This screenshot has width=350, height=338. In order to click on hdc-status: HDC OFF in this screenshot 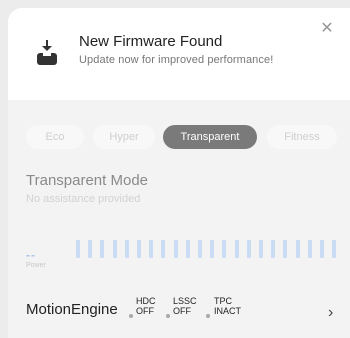, I will do `click(146, 306)`.